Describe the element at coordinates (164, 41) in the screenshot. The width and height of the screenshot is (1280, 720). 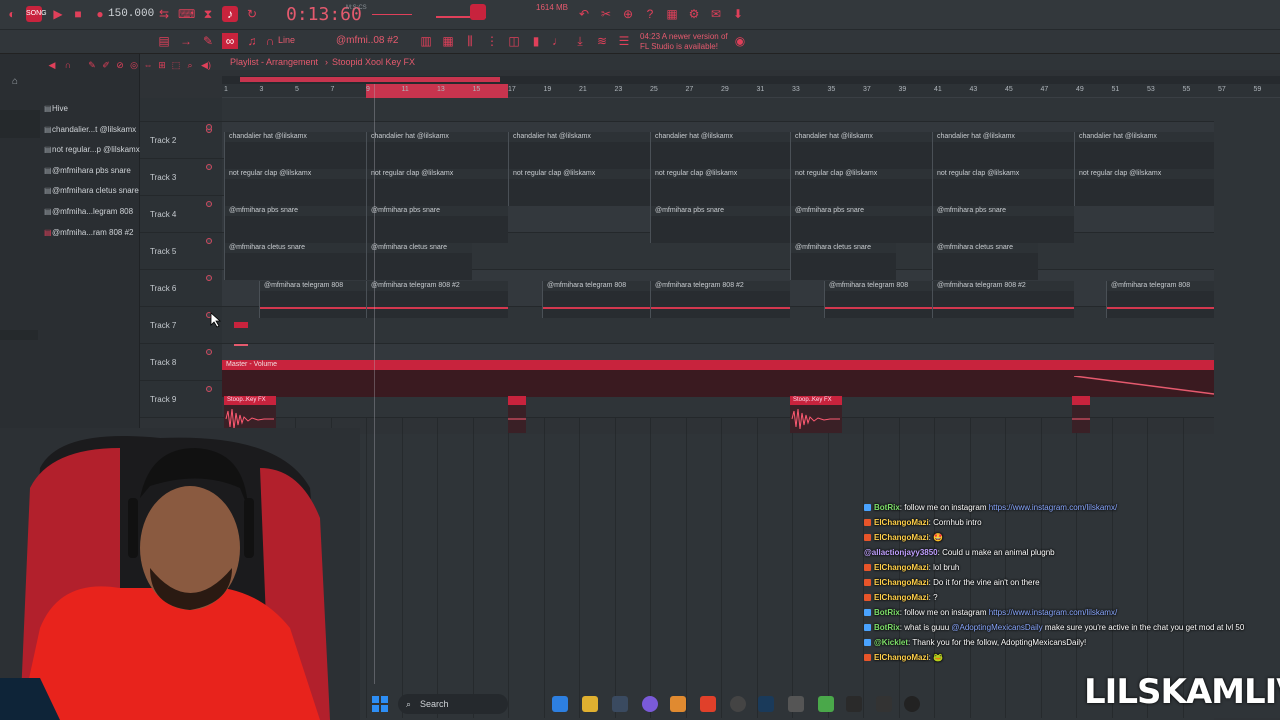
I see `playlist-view-icon: ▤` at that location.